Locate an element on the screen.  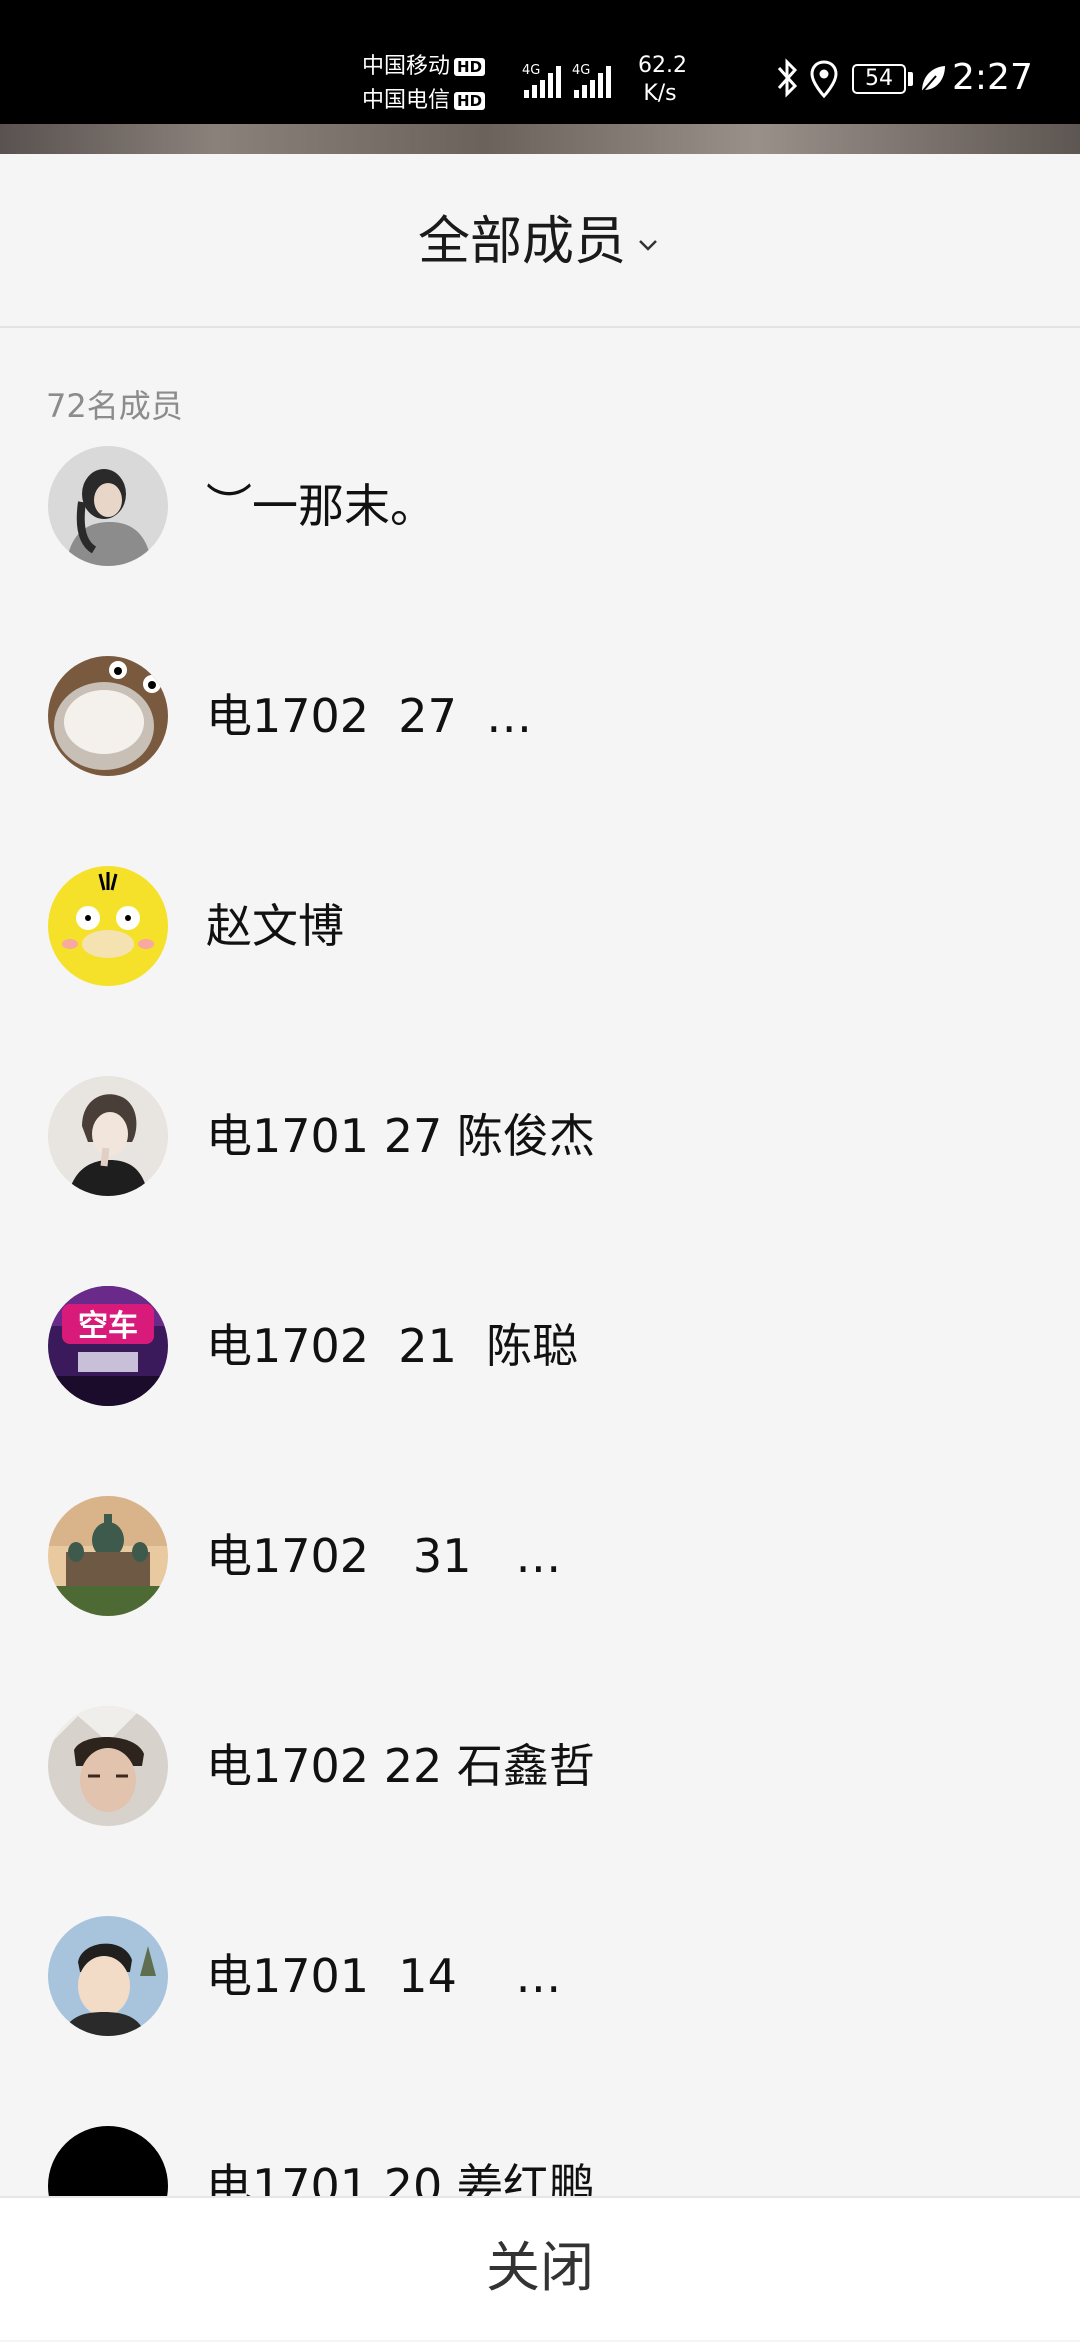
carrier-2-label: 中国电信 is located at coordinates (406, 100).